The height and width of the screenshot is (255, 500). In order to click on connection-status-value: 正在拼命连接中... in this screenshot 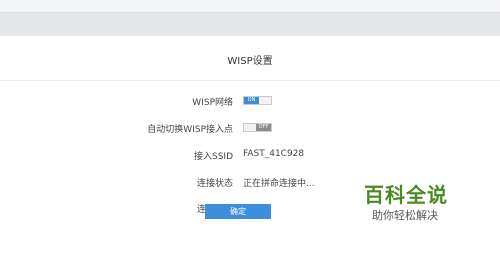, I will do `click(279, 184)`.